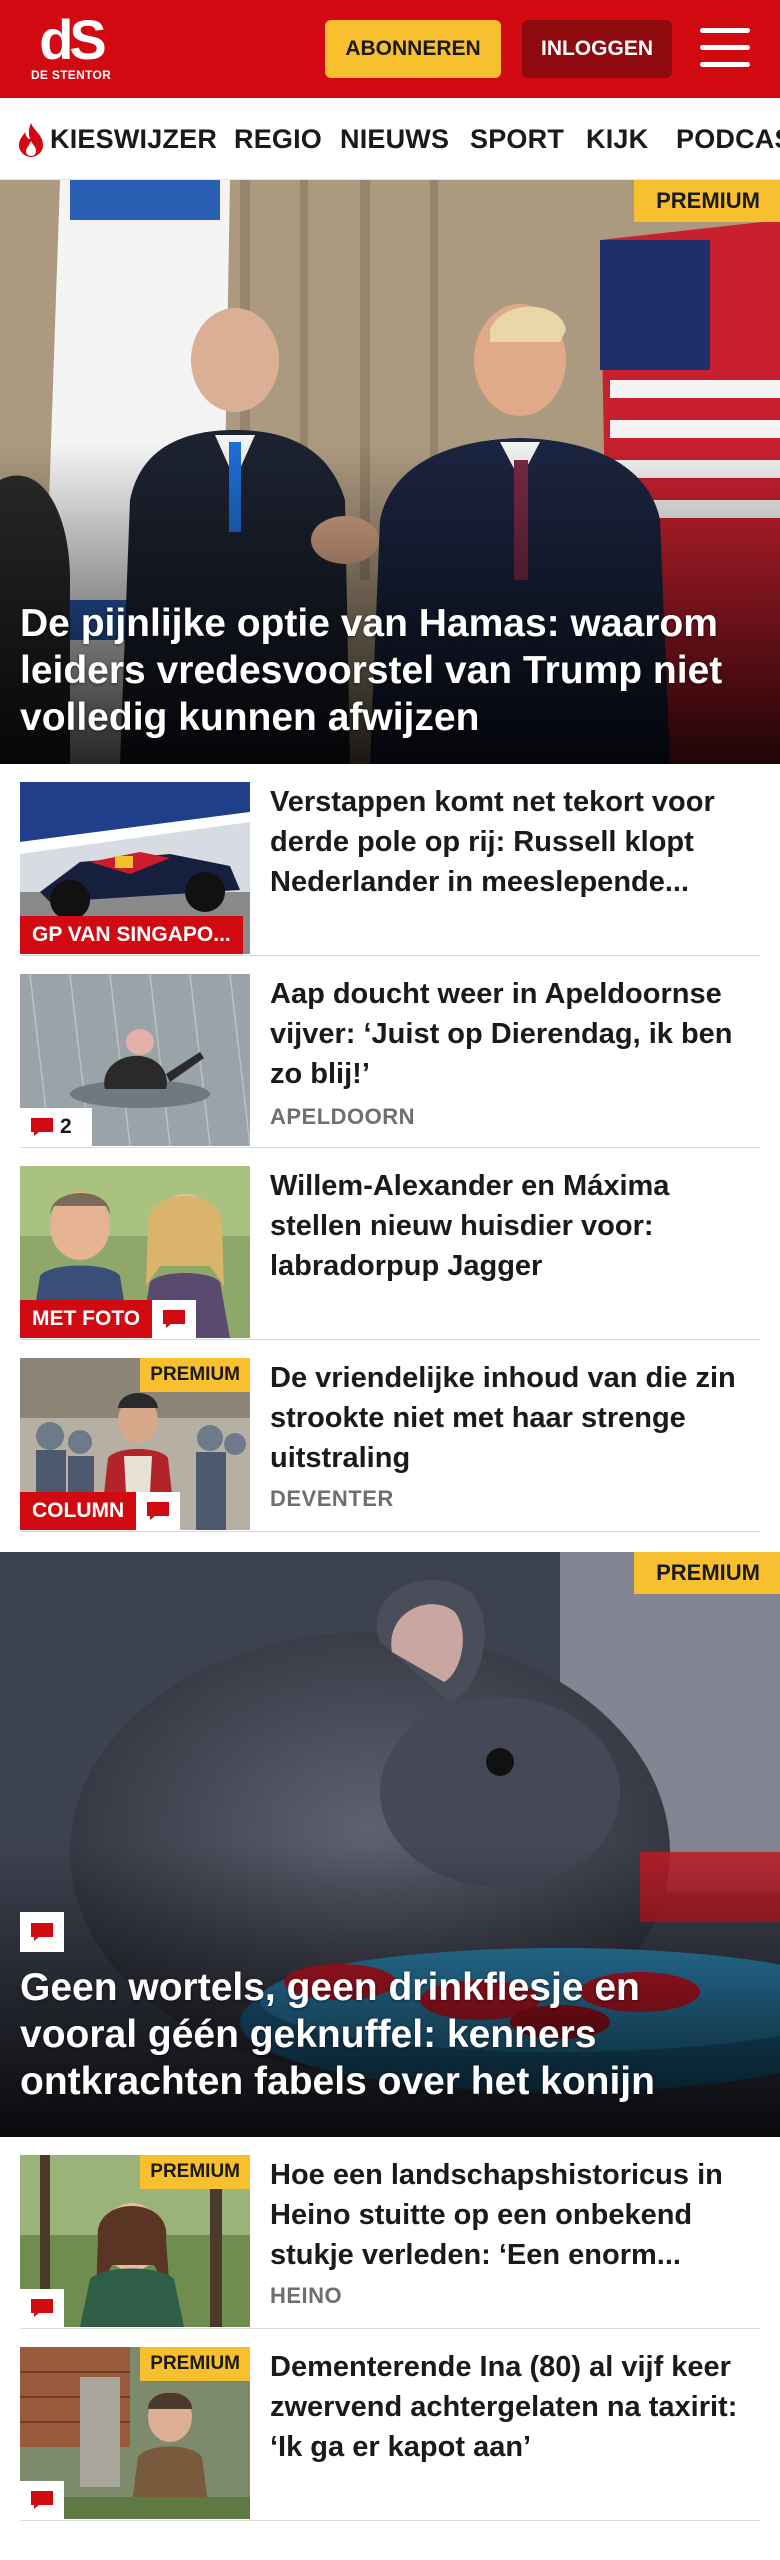 This screenshot has height=2560, width=780. I want to click on nav-item-sport: SPORT, so click(517, 139).